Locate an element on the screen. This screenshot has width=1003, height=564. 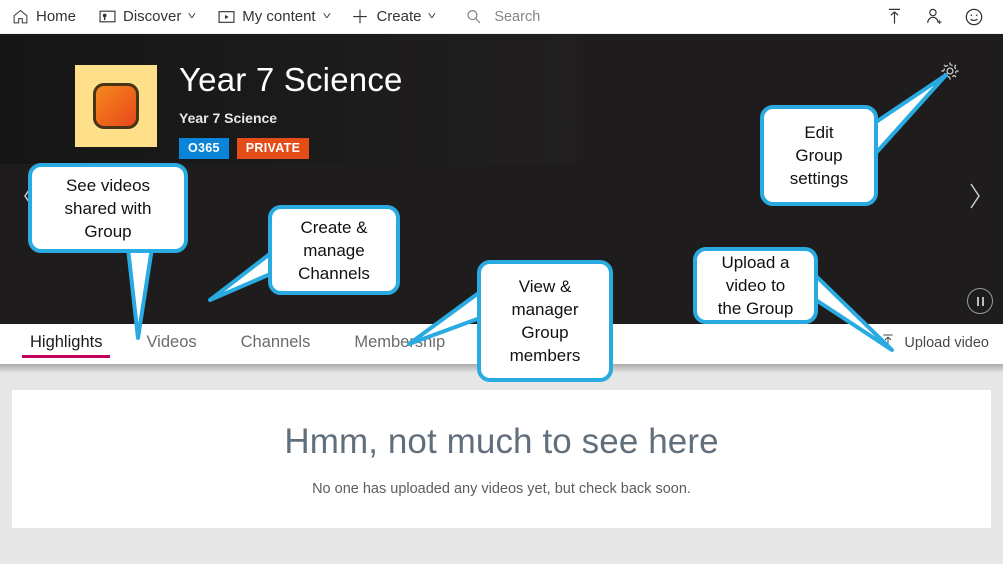
callout-edit-settings: Edit Group settings is located at coordinates (819, 155).